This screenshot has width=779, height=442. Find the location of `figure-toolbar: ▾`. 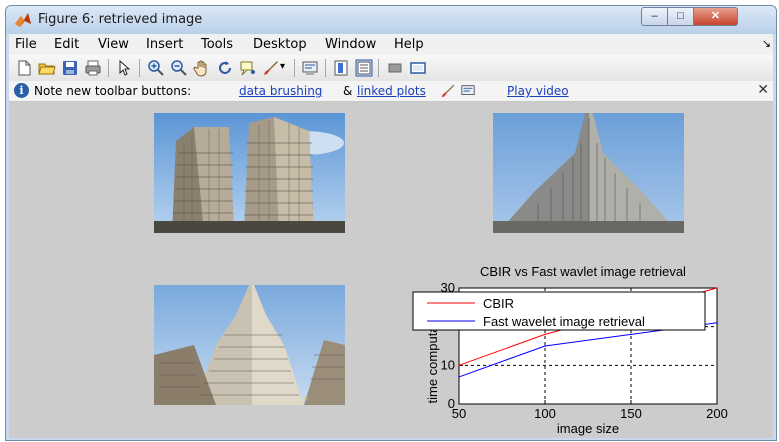

figure-toolbar: ▾ is located at coordinates (391, 68).